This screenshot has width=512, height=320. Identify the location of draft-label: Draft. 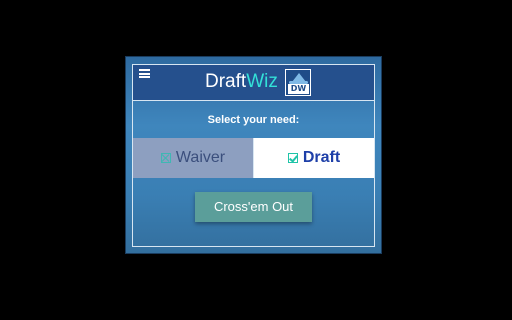
(321, 157).